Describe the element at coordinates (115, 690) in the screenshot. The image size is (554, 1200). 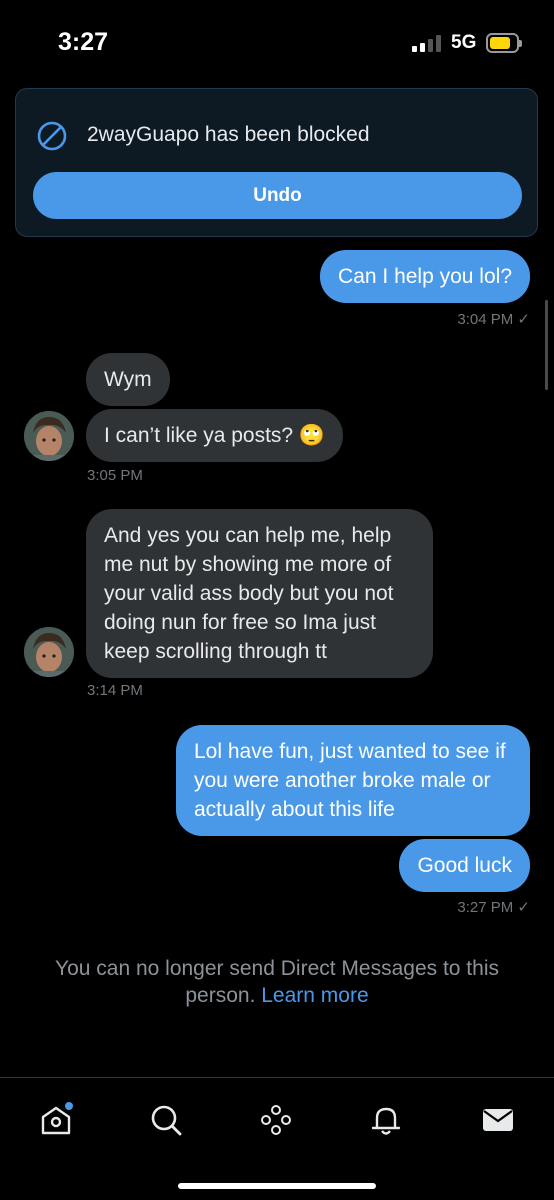
I see `message-timestamp: 3:14 PM` at that location.